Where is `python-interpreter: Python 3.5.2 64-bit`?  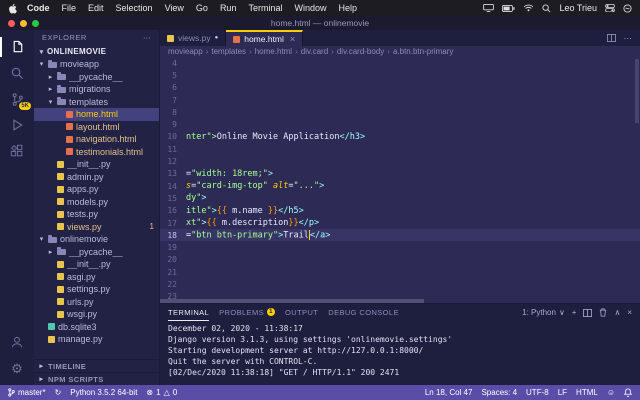
python-interpreter: Python 3.5.2 64-bit is located at coordinates (103, 392).